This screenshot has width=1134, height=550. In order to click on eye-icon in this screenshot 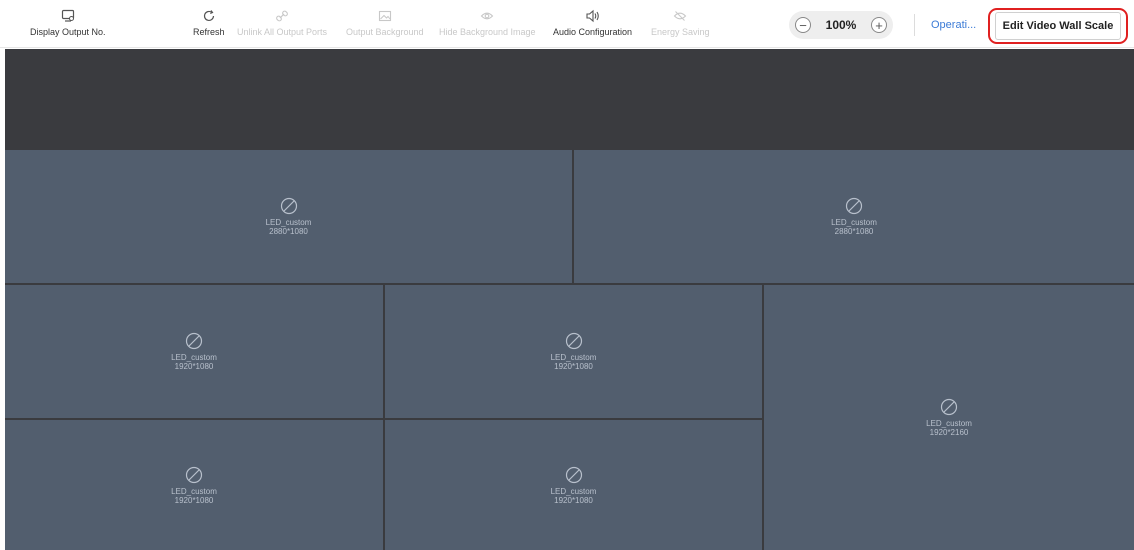, I will do `click(487, 16)`.